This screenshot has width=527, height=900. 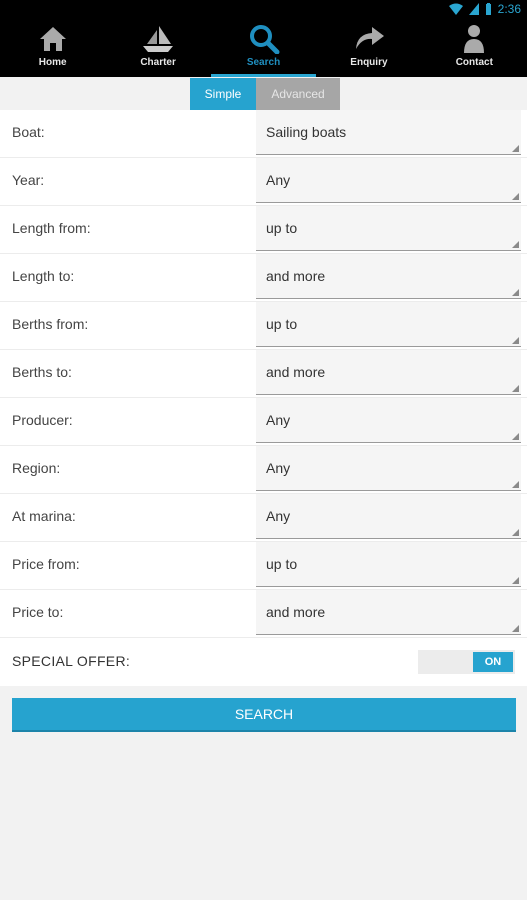 I want to click on nav-label: Contact, so click(x=474, y=62).